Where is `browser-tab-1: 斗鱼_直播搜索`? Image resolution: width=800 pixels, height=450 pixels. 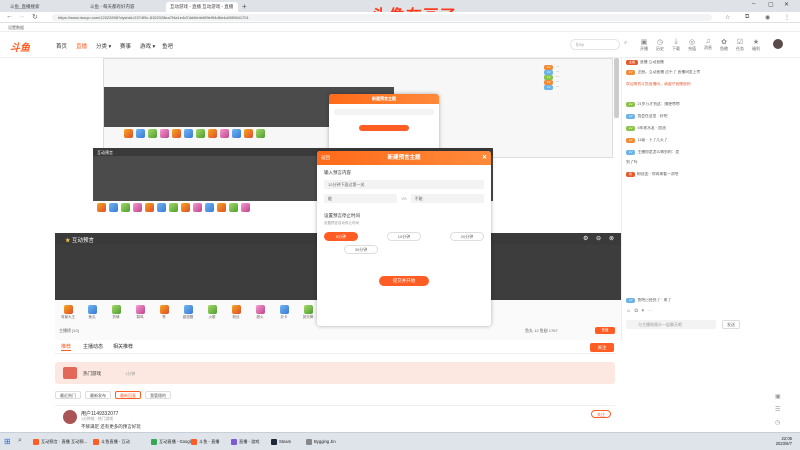
browser-tab-1: 斗鱼_直播搜索 is located at coordinates (45, 7).